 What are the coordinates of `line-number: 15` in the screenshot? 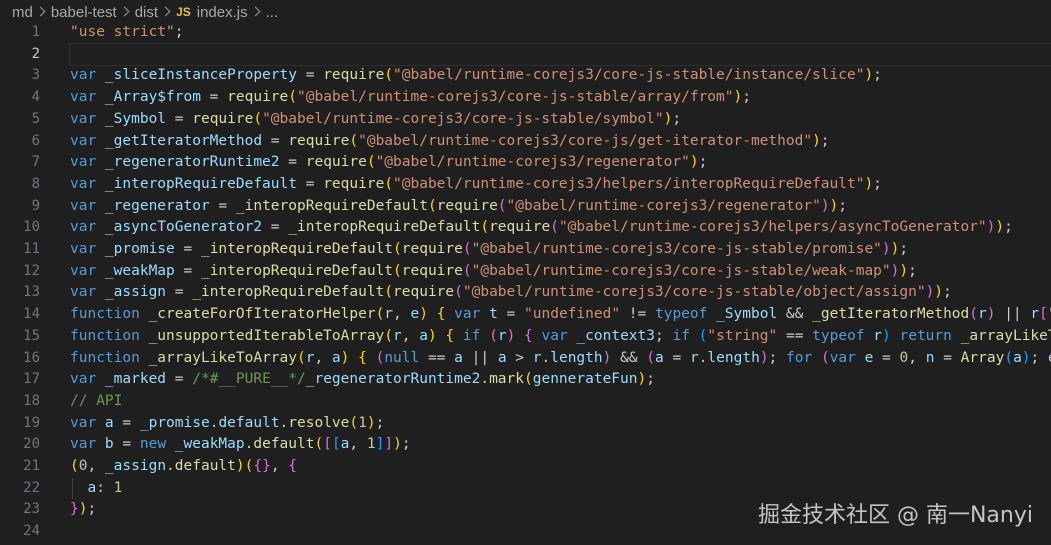 It's located at (31, 335).